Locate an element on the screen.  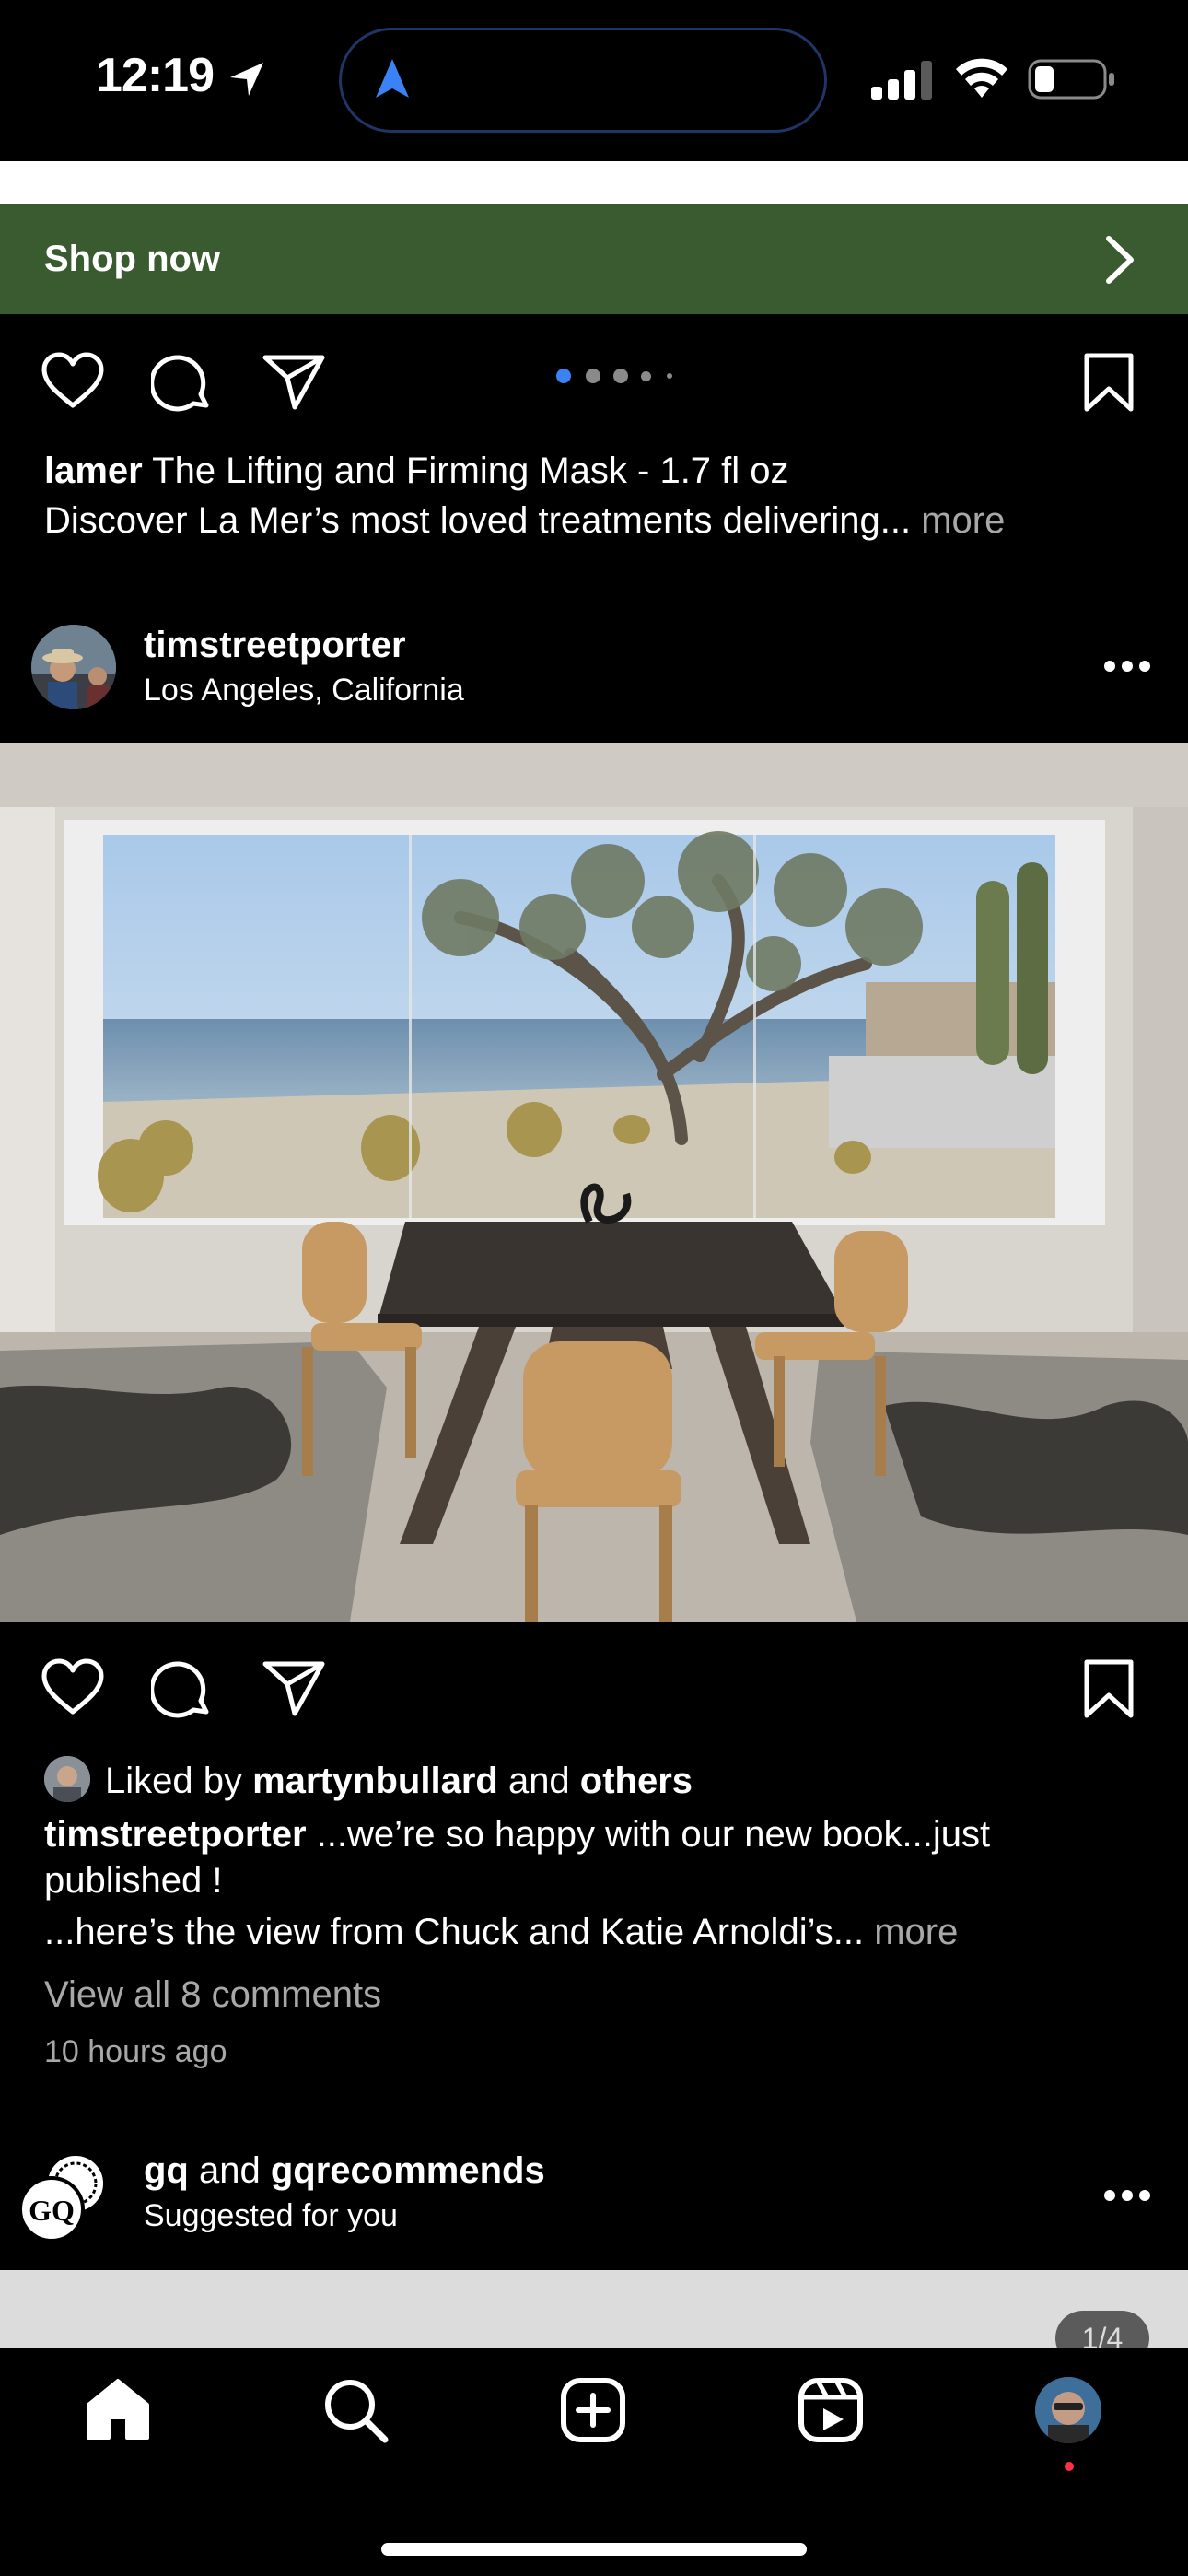
status-time: 12:19 is located at coordinates (155, 75).